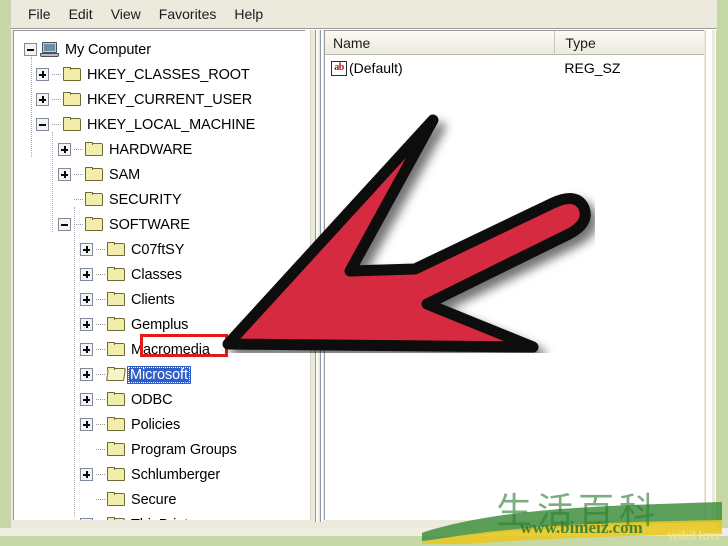 The image size is (728, 546). I want to click on expand-icon-sam, so click(64, 174).